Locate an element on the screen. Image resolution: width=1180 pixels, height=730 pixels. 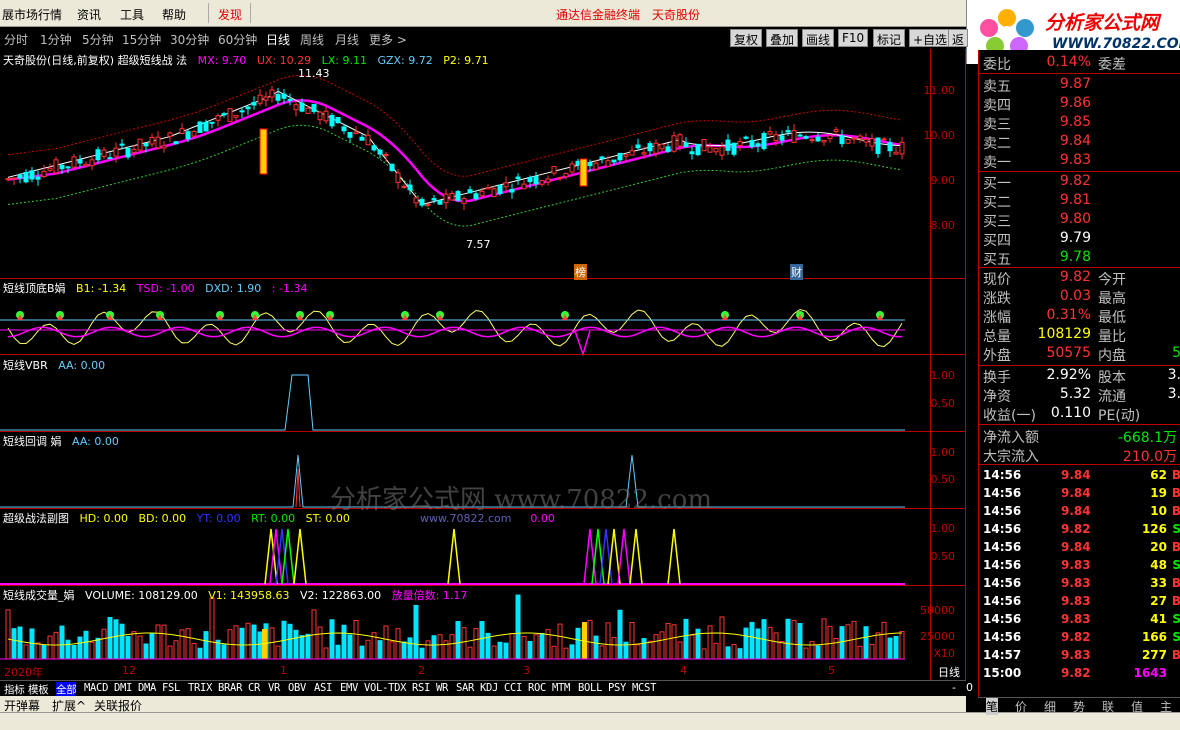
period-tab: 分时 is located at coordinates (16, 39).